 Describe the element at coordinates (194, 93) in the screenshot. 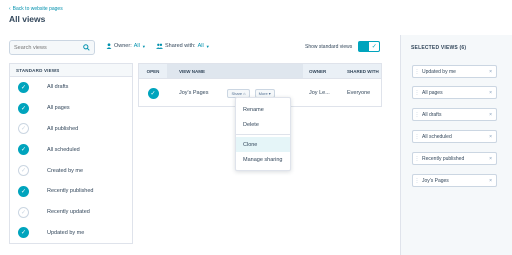

I see `view-name: Joy's Pages` at that location.